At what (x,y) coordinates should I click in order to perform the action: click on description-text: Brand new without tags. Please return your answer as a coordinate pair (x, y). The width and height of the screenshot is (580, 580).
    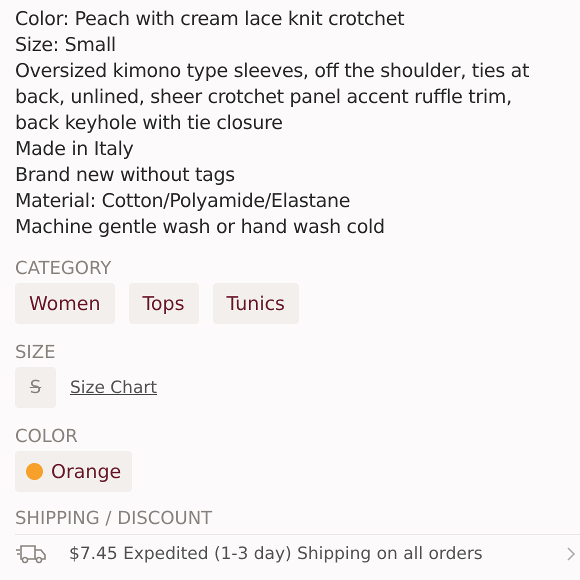
    Looking at the image, I should click on (125, 175).